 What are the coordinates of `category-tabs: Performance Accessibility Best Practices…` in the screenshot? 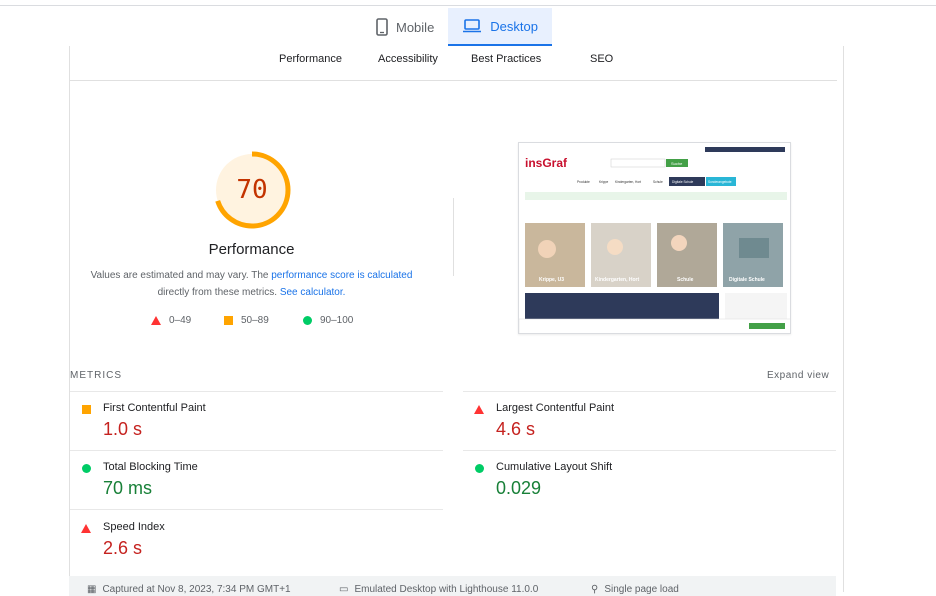 It's located at (453, 63).